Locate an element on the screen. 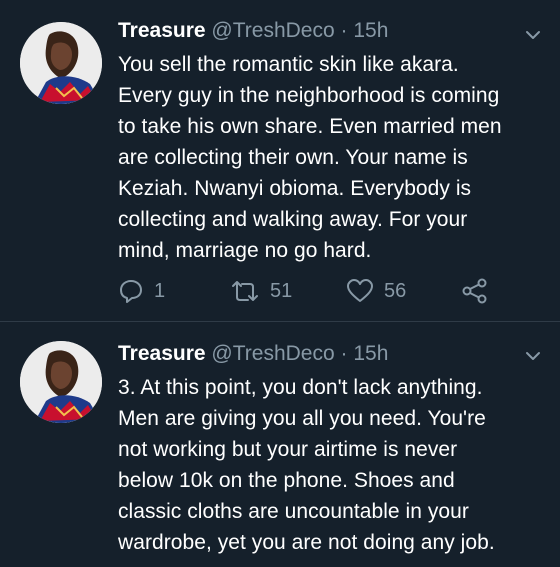 The width and height of the screenshot is (560, 567). share-icon is located at coordinates (475, 291).